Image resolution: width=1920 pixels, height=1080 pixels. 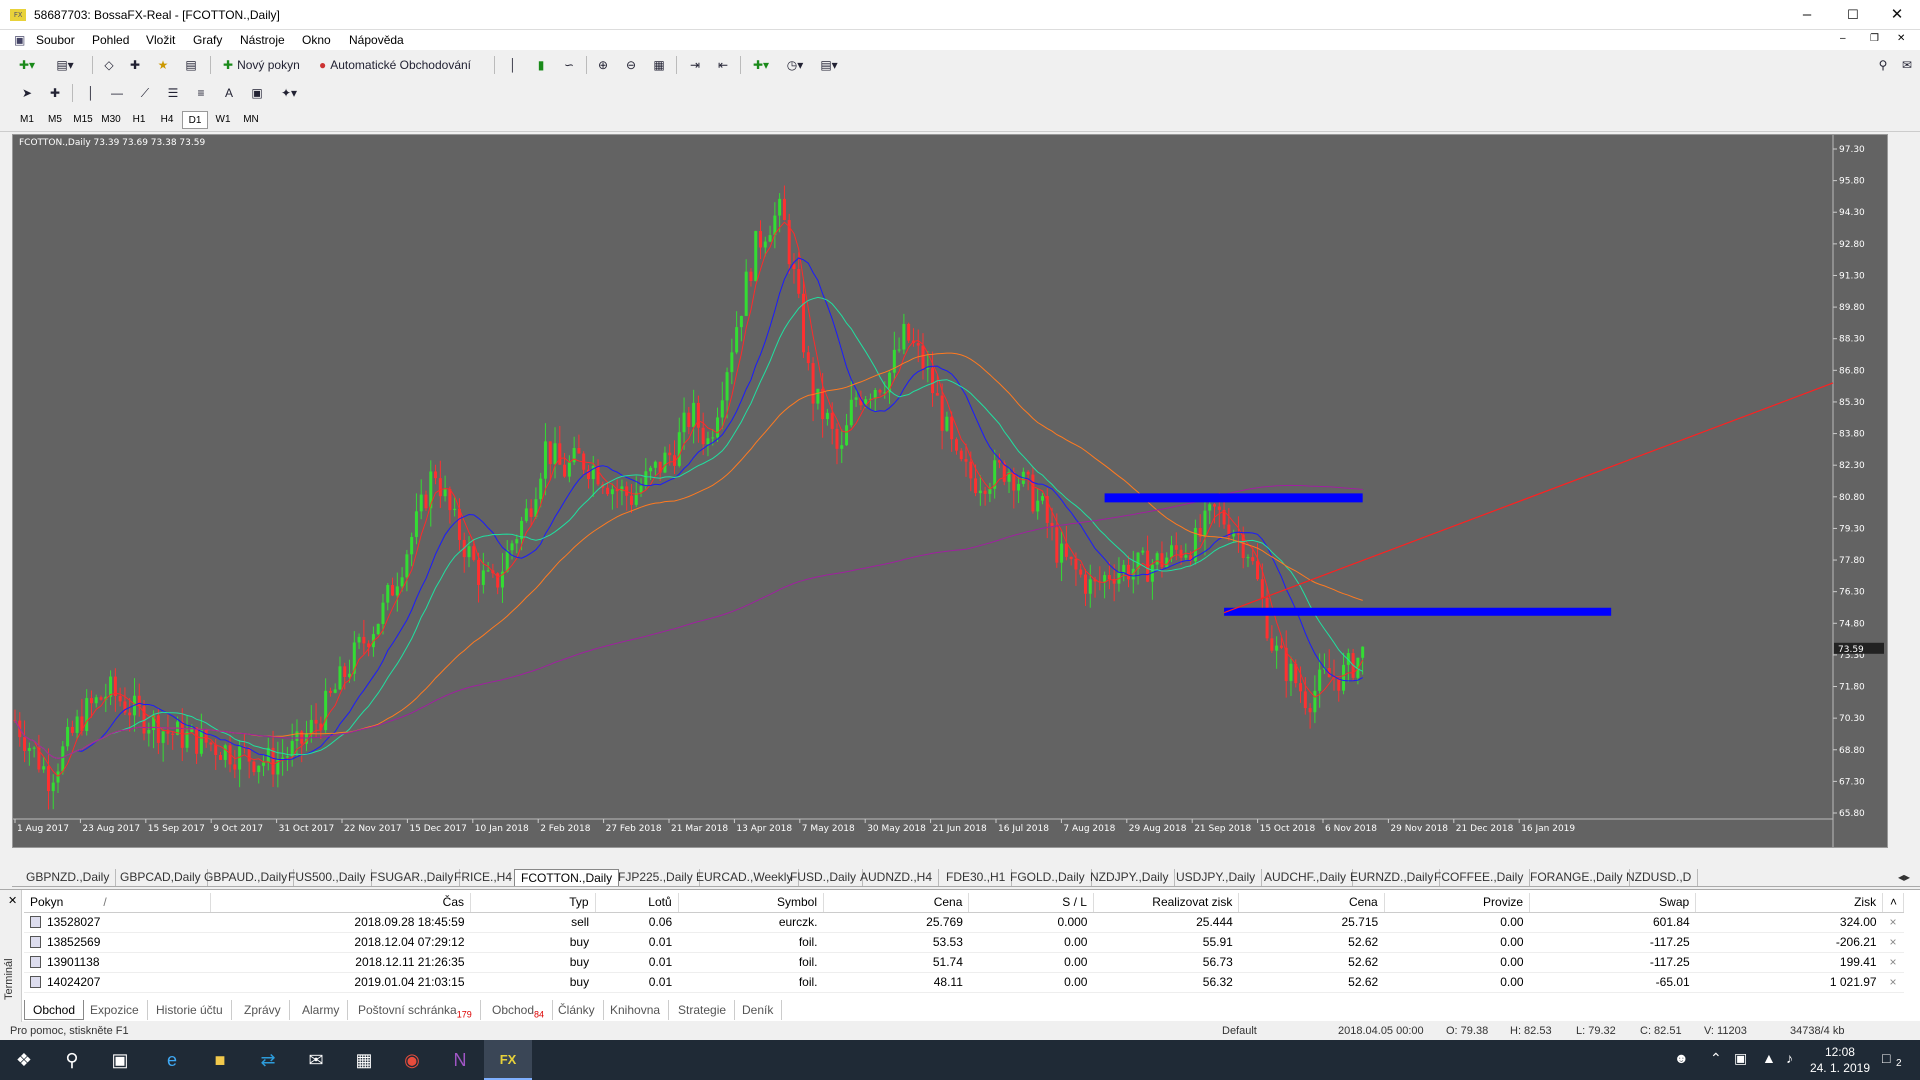 I want to click on onenote-icon: N, so click(x=460, y=1060).